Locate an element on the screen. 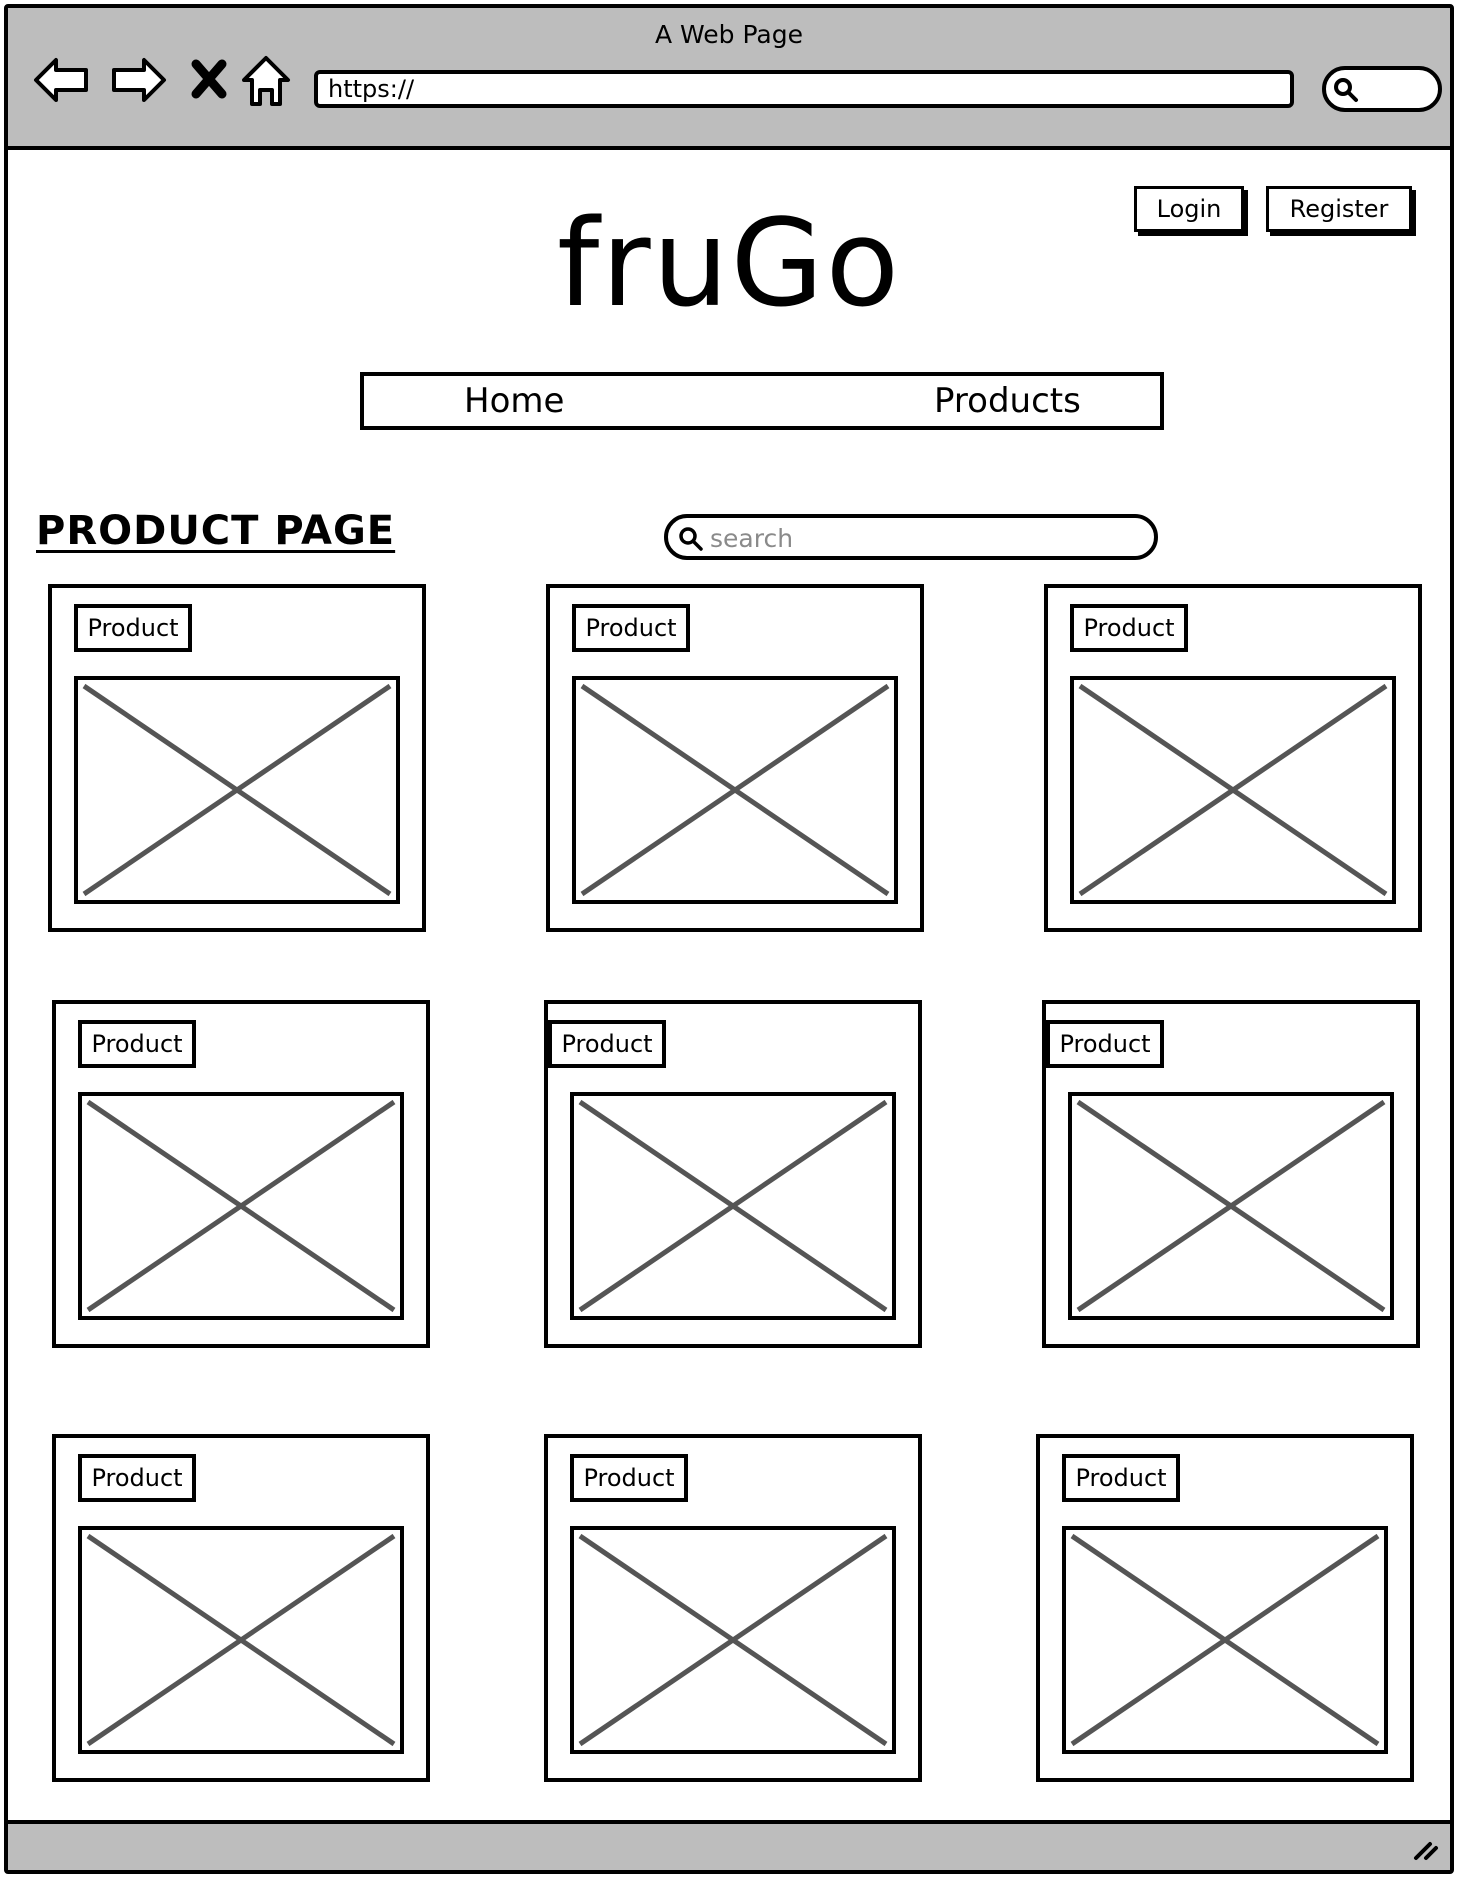  browser-statusbar is located at coordinates (729, 1845).